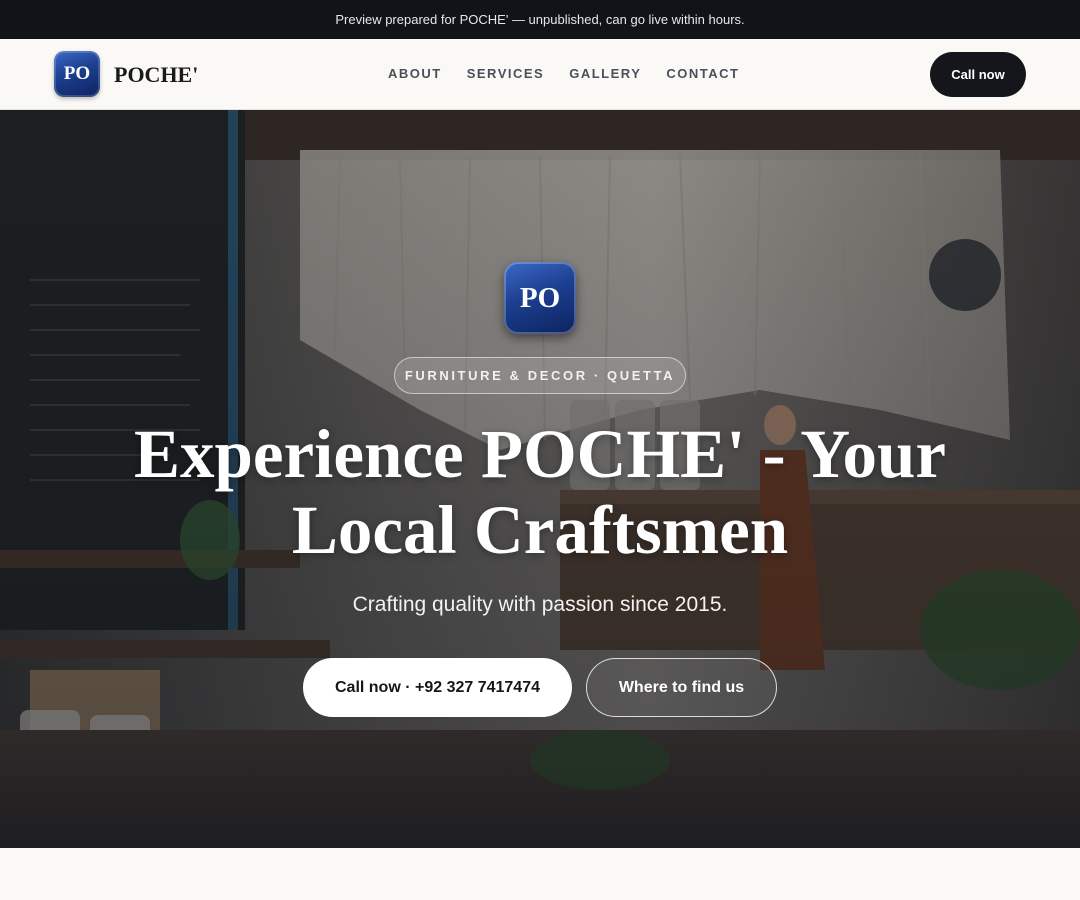 The image size is (1080, 900). I want to click on brand-logo-badge: PO, so click(77, 74).